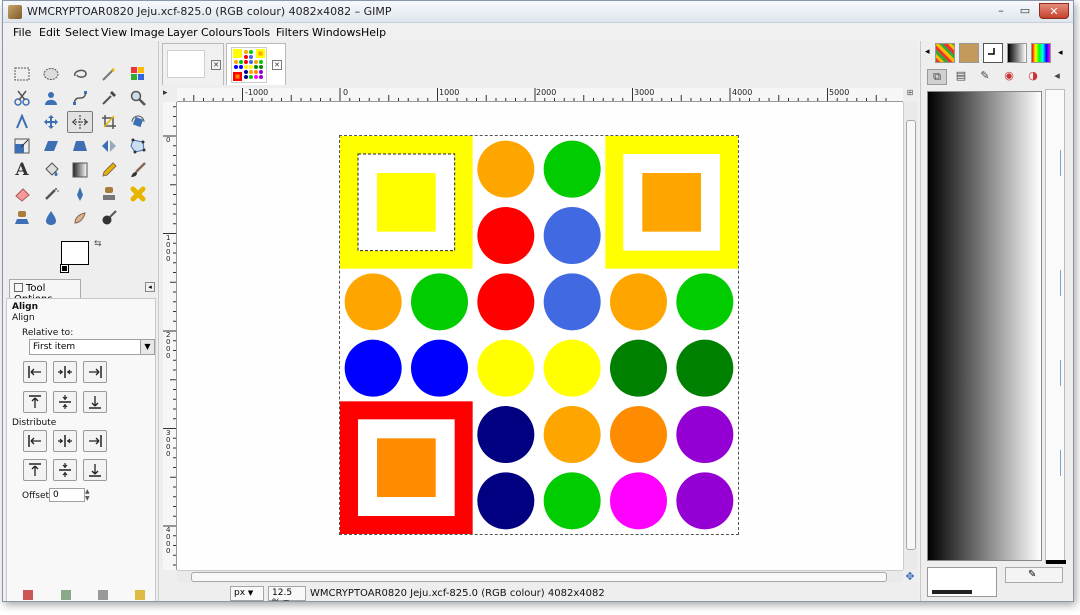  What do you see at coordinates (138, 170) in the screenshot?
I see `paintbrush-tool` at bounding box center [138, 170].